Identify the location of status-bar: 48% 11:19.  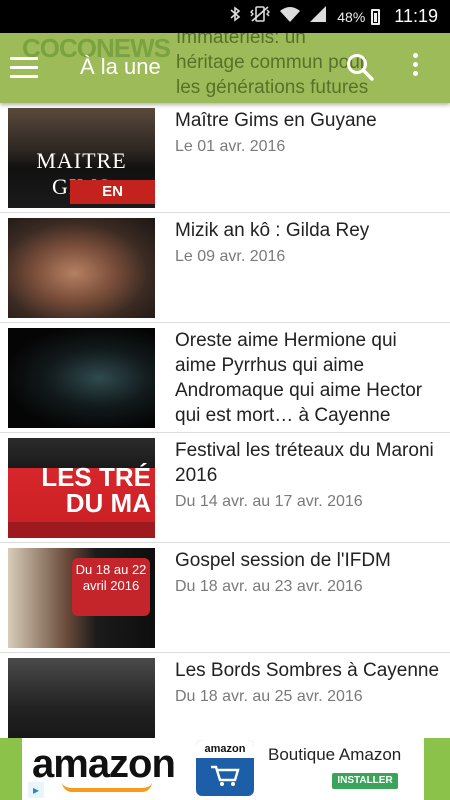
(225, 16).